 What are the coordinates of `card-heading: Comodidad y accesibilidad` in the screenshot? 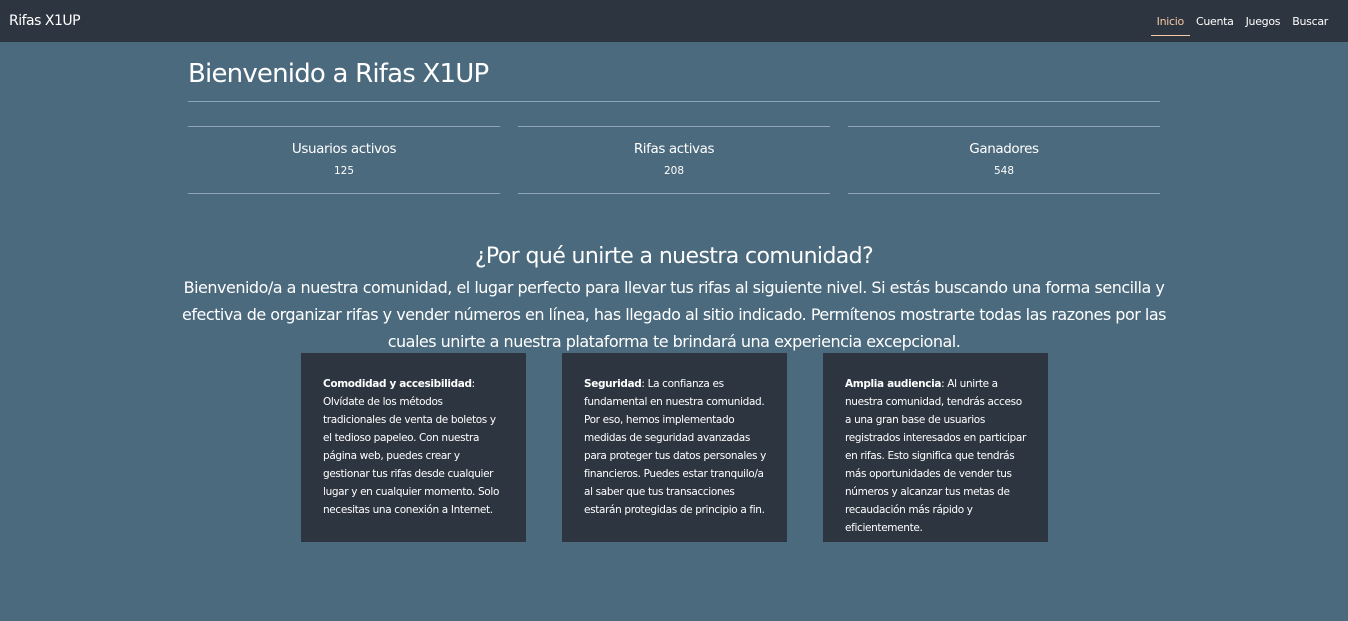 It's located at (397, 384).